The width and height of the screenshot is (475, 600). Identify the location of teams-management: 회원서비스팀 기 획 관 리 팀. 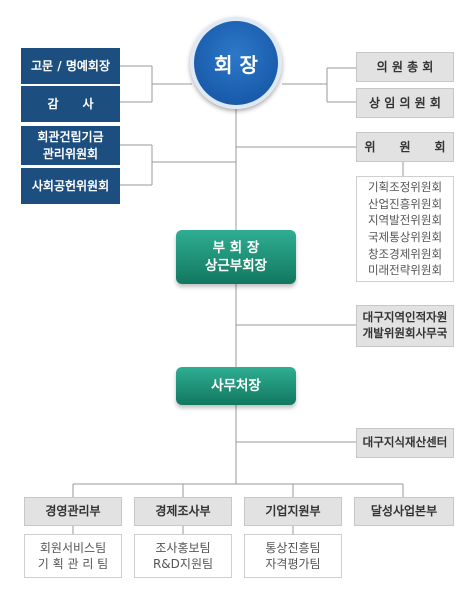
(73, 556).